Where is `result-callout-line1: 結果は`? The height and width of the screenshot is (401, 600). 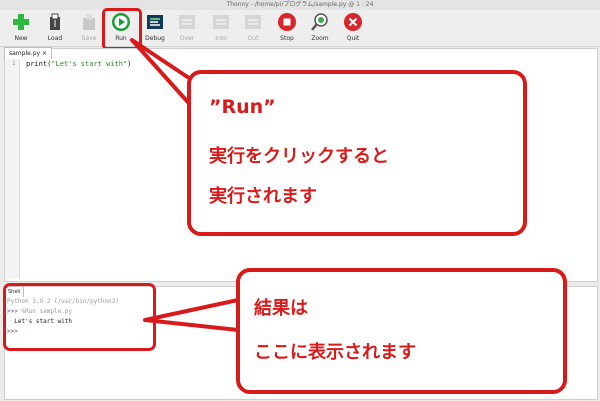
result-callout-line1: 結果は is located at coordinates (281, 308).